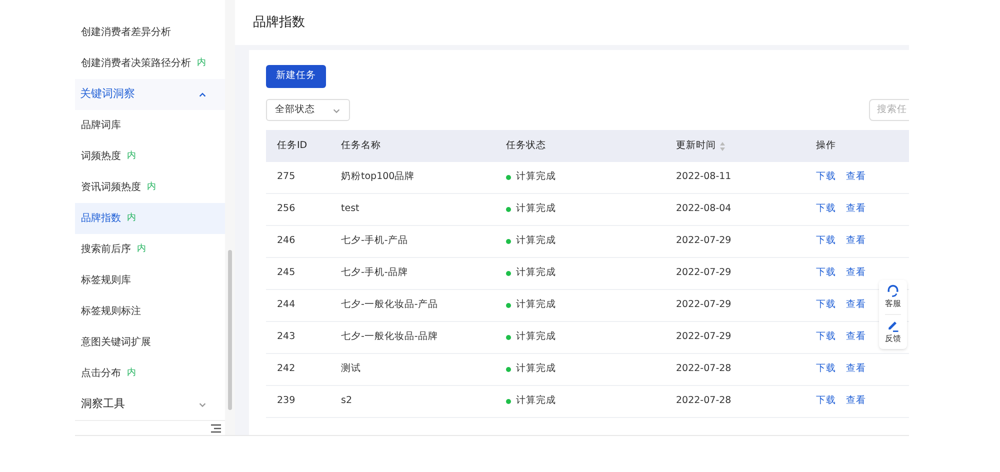  Describe the element at coordinates (286, 304) in the screenshot. I see `table-cell: 244` at that location.